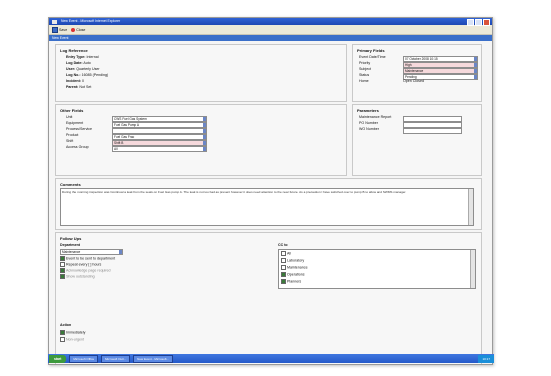  Describe the element at coordinates (54, 21) in the screenshot. I see `ie-icon` at that location.